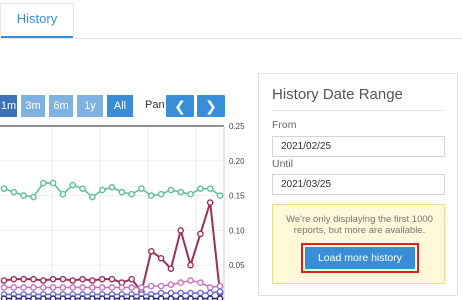 The width and height of the screenshot is (462, 300). I want to click on range-6m-button: 6m, so click(61, 106).